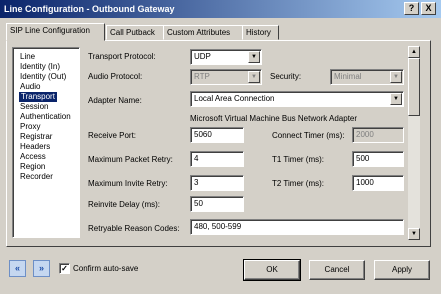  Describe the element at coordinates (414, 87) in the screenshot. I see `scrollbar-thumb` at that location.